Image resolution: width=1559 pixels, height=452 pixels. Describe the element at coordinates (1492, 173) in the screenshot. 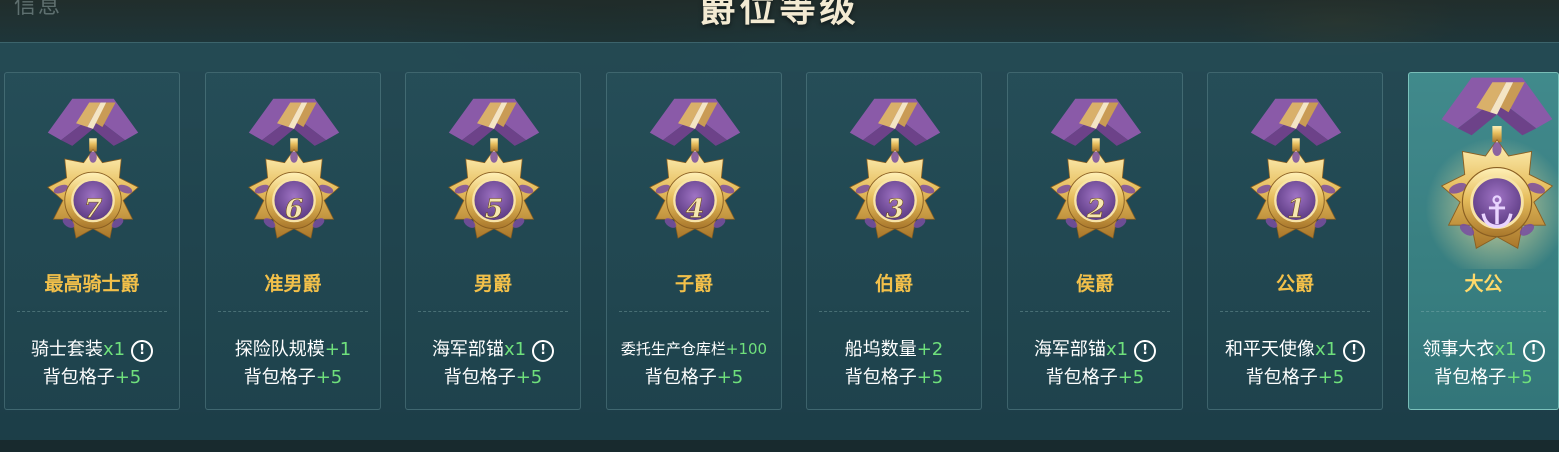

I see `medal-icon` at that location.